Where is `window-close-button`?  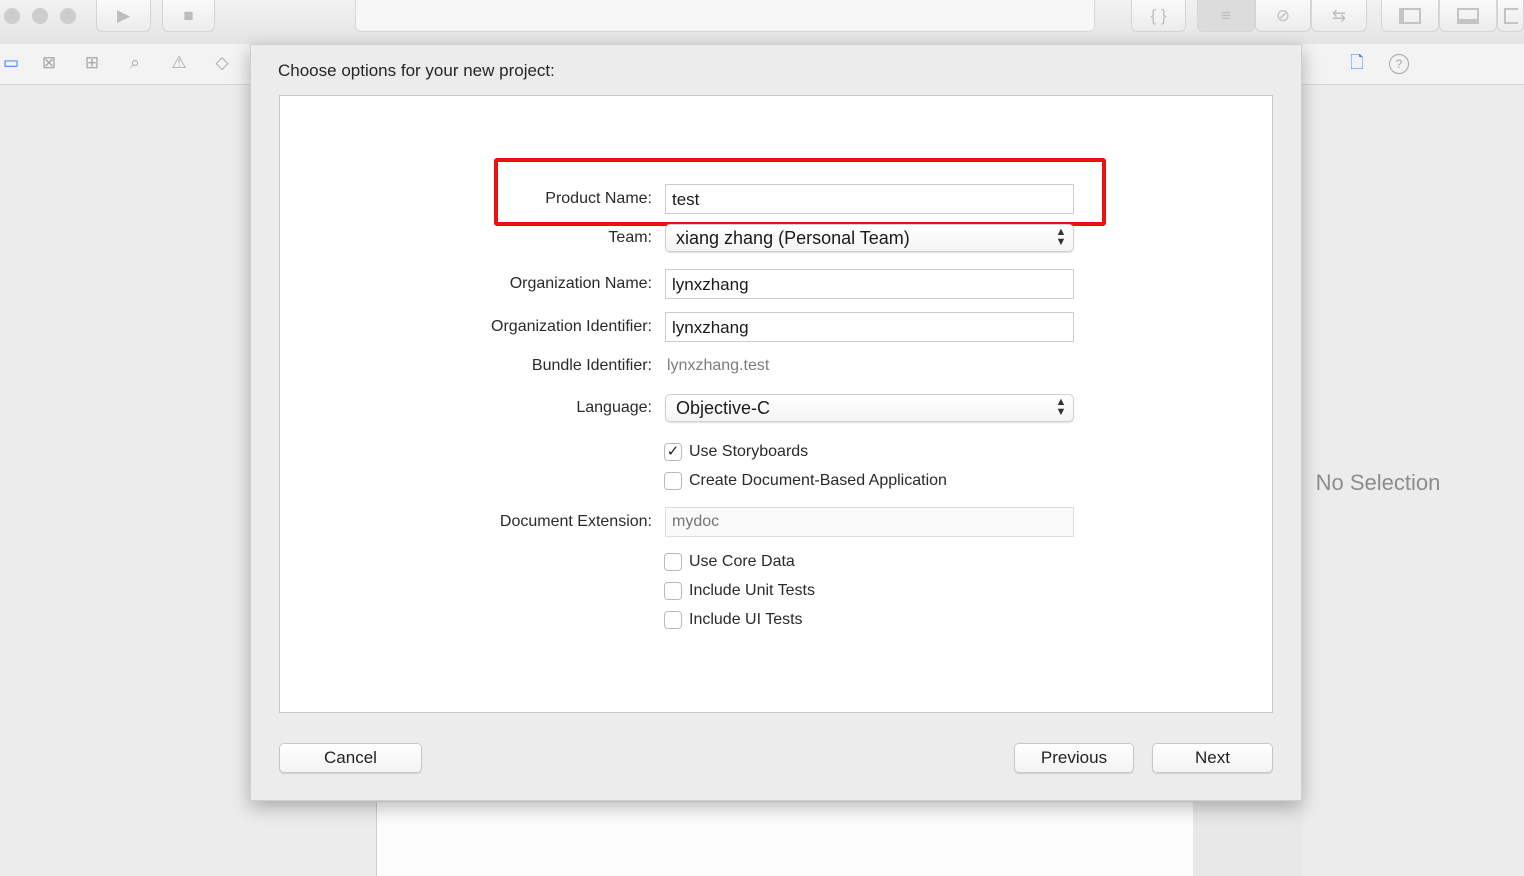
window-close-button is located at coordinates (12, 16).